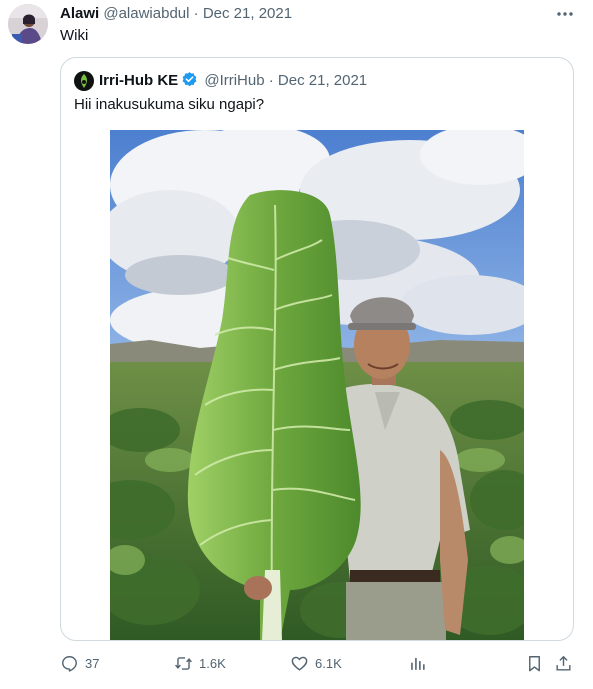 The image size is (593, 689). I want to click on verified-badge-icon, so click(189, 79).